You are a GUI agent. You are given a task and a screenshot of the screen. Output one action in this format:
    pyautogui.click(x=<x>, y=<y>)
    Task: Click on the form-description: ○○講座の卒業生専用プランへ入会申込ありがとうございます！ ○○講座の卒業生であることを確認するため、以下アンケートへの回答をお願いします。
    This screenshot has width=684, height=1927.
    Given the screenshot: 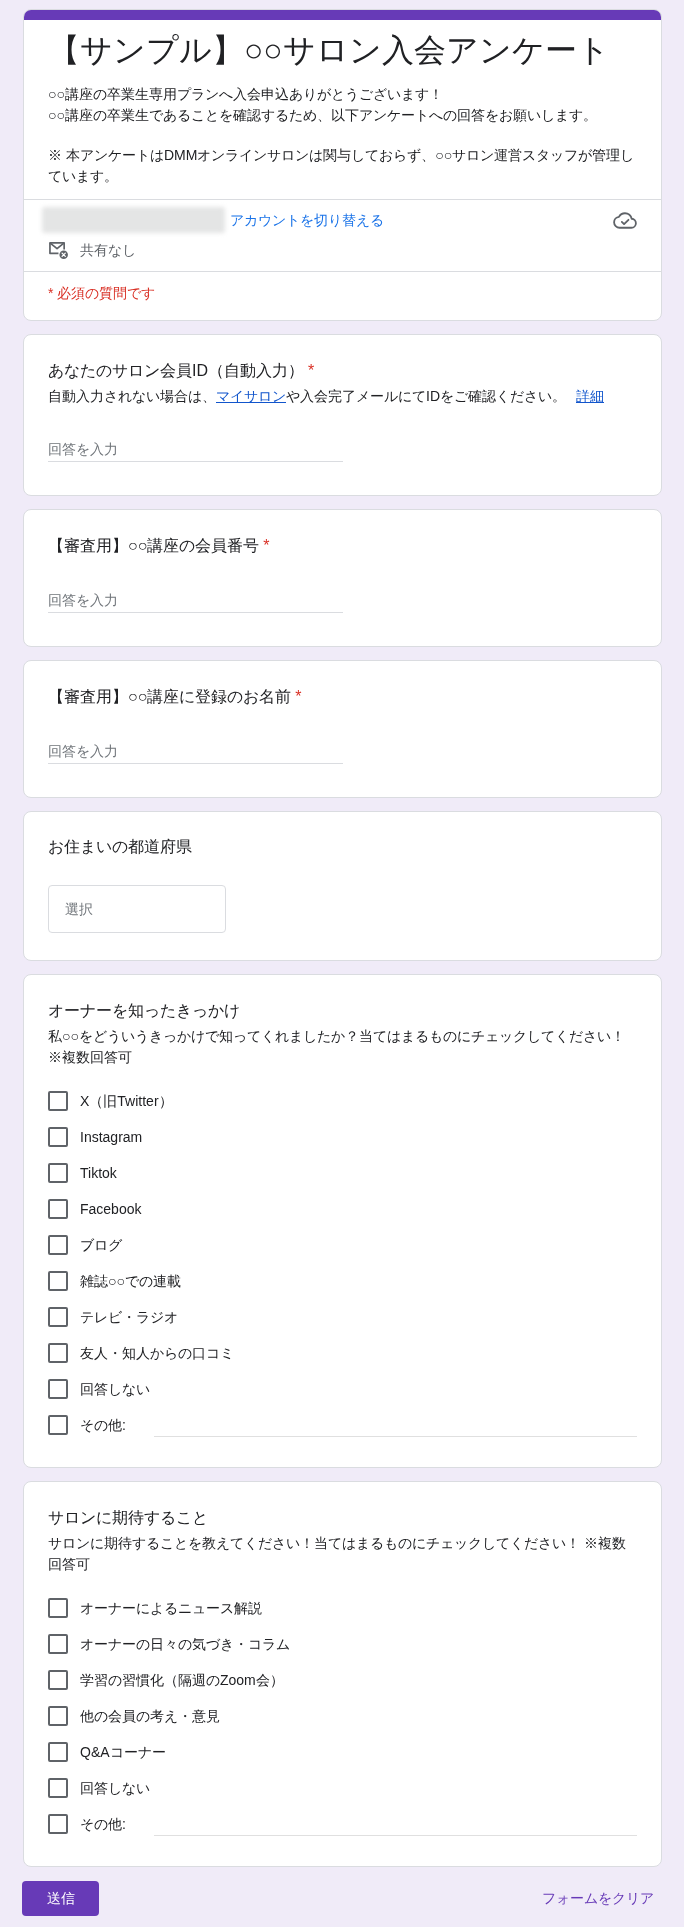 What is the action you would take?
    pyautogui.click(x=323, y=105)
    